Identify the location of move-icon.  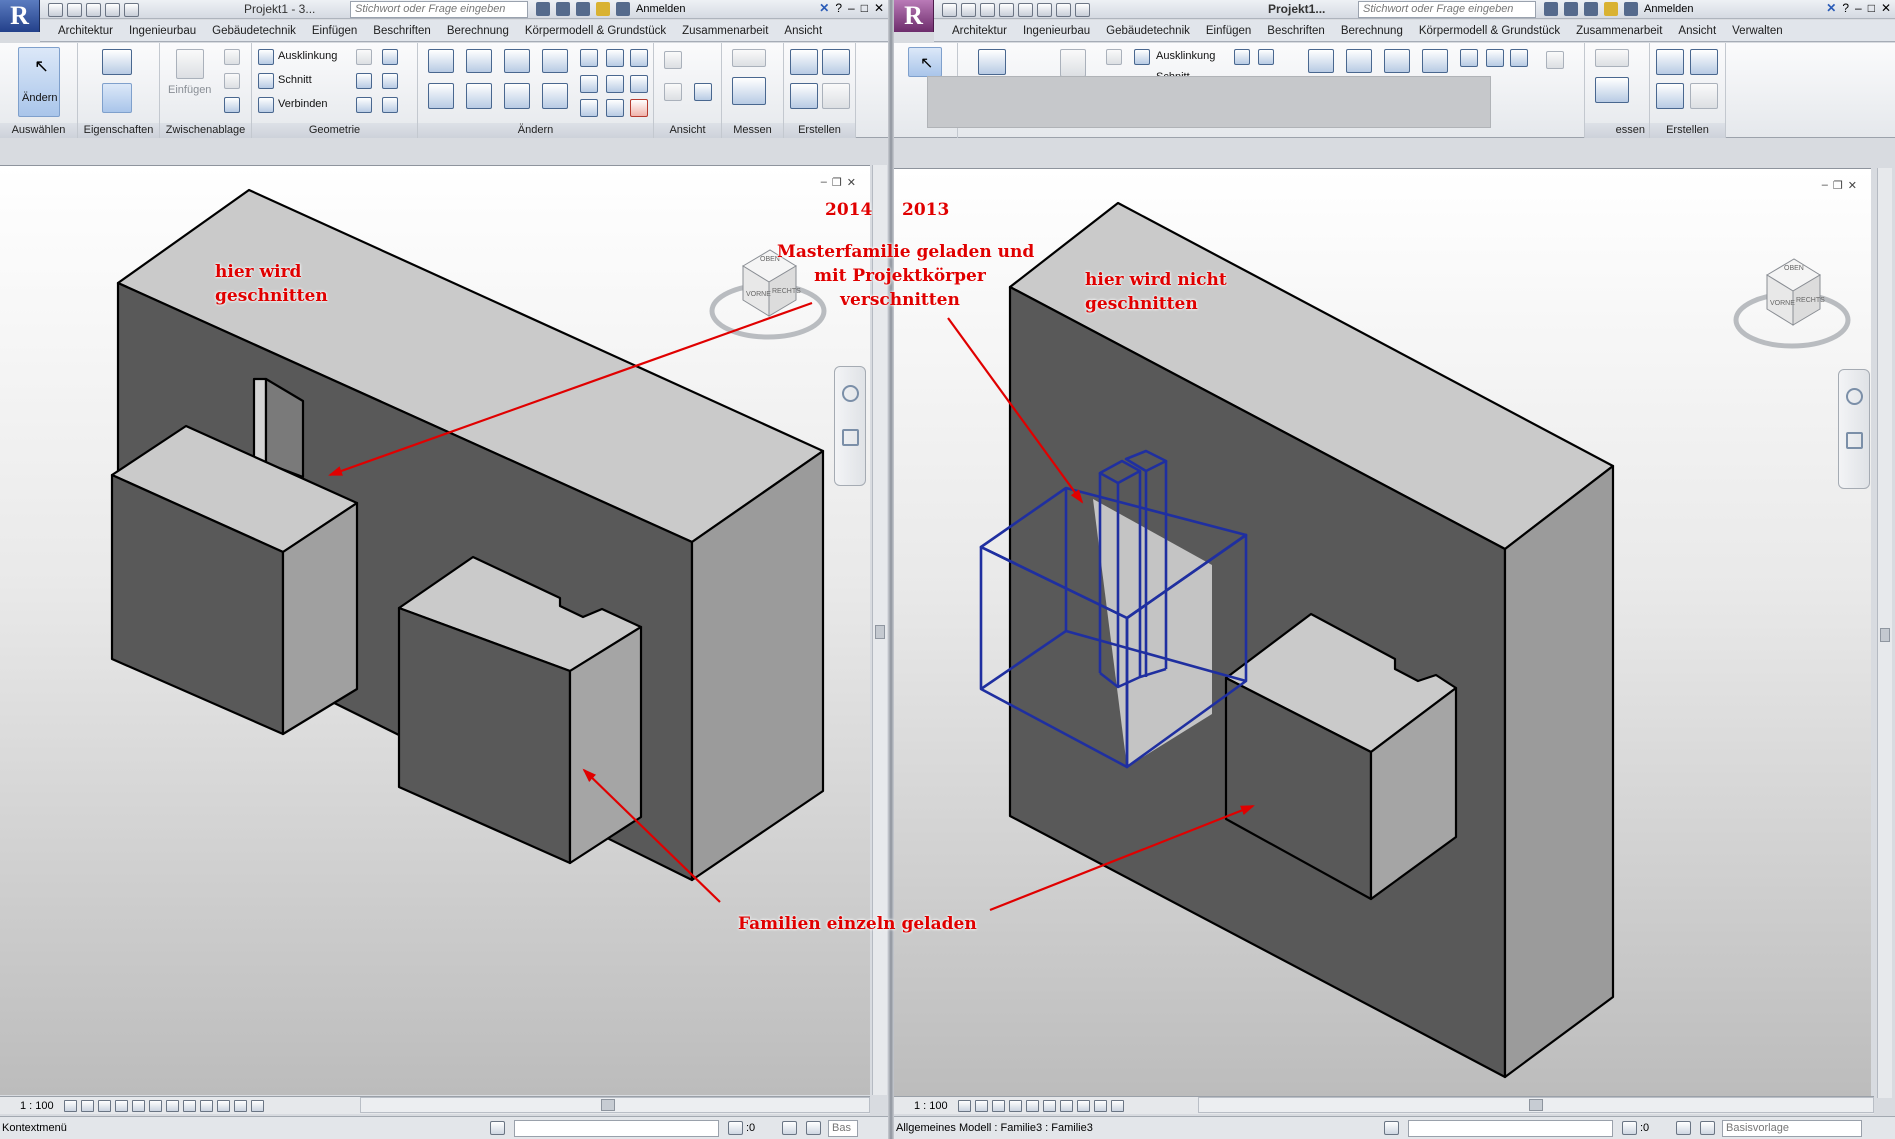
(441, 96).